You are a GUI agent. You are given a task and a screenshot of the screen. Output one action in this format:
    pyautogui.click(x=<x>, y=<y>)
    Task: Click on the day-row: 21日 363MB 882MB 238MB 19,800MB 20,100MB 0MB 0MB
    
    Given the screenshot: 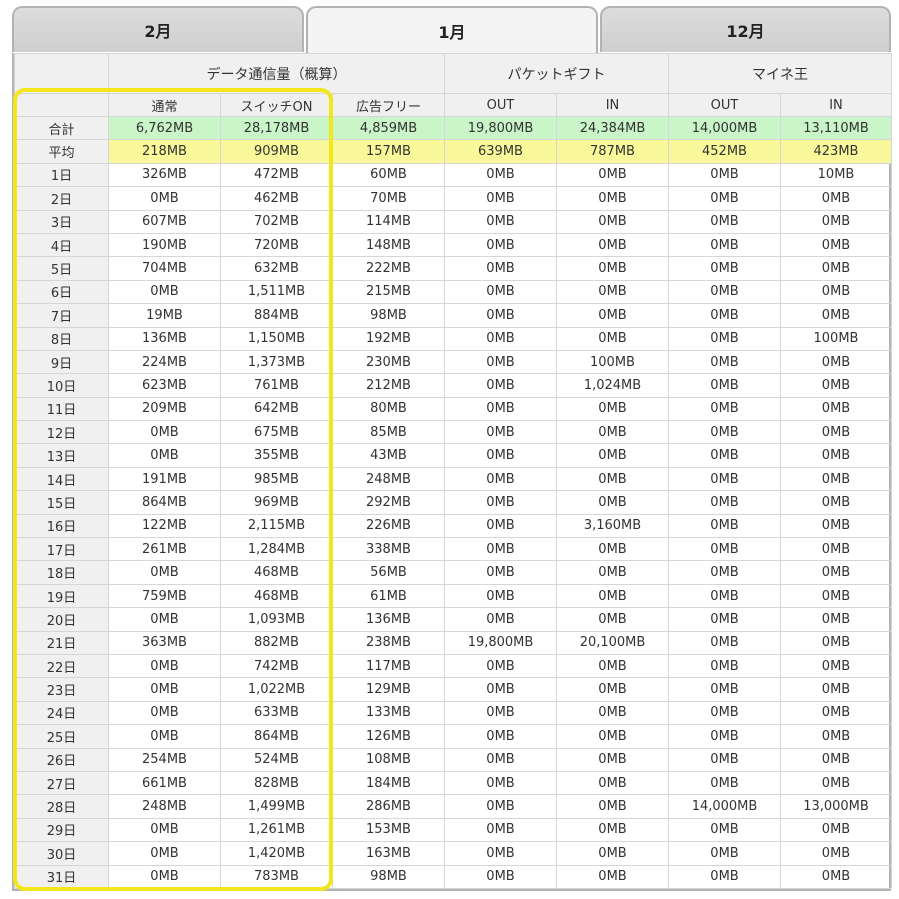 What is the action you would take?
    pyautogui.click(x=453, y=642)
    